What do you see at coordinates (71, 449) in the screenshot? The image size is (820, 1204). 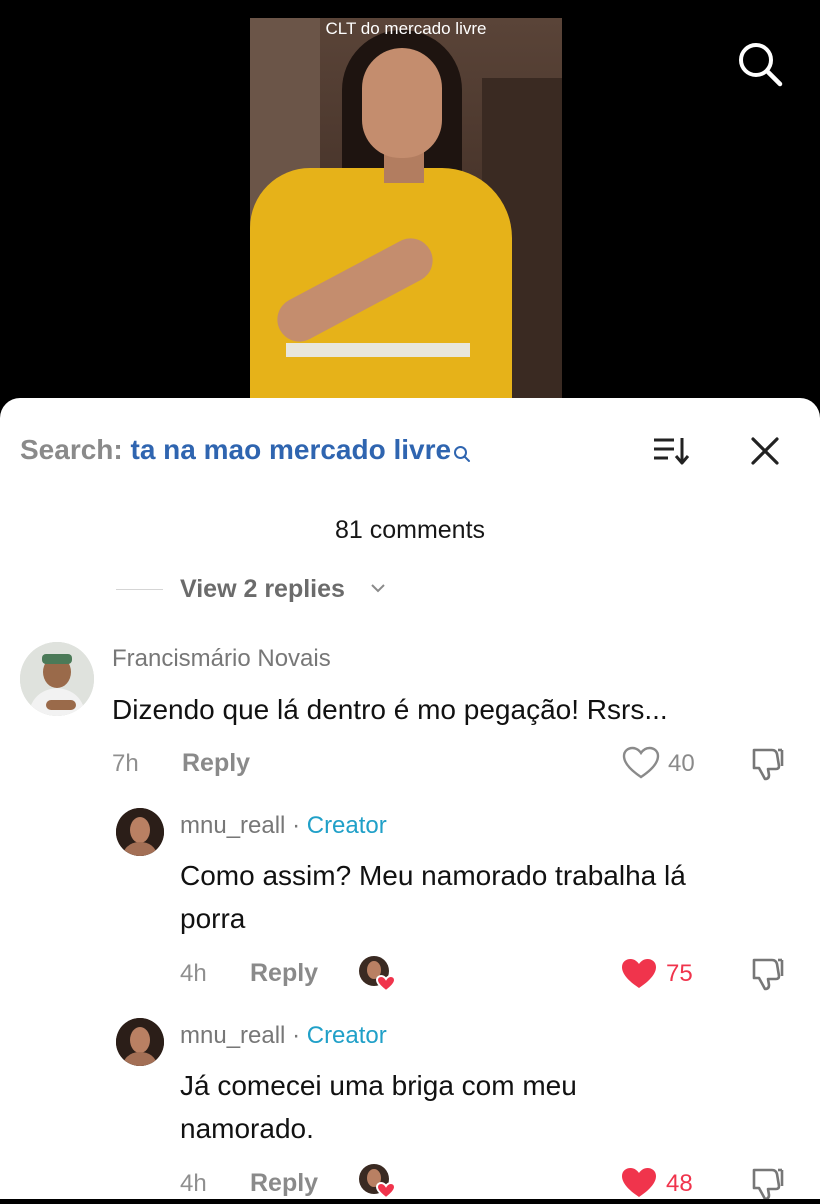 I see `search-label: Search:` at bounding box center [71, 449].